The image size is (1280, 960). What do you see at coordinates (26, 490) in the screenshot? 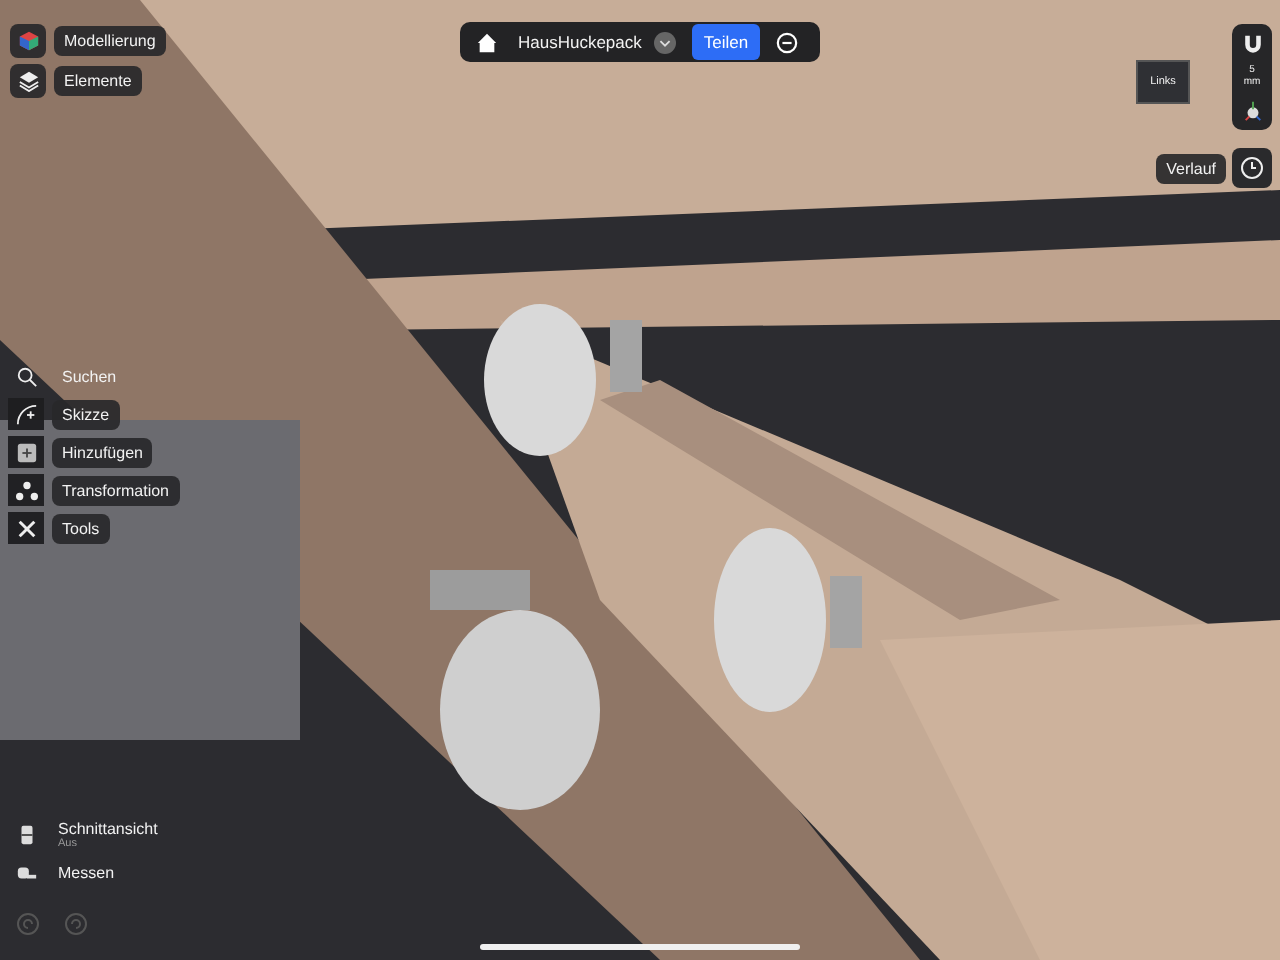
I see `nodes-icon` at bounding box center [26, 490].